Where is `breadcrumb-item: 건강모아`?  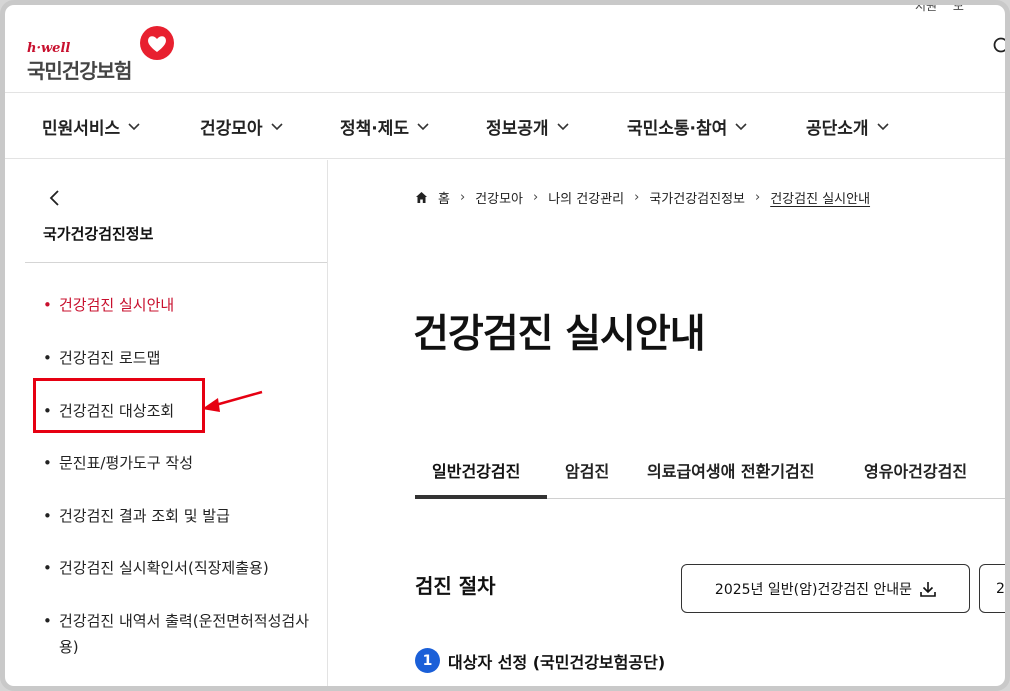
breadcrumb-item: 건강모아 is located at coordinates (499, 197).